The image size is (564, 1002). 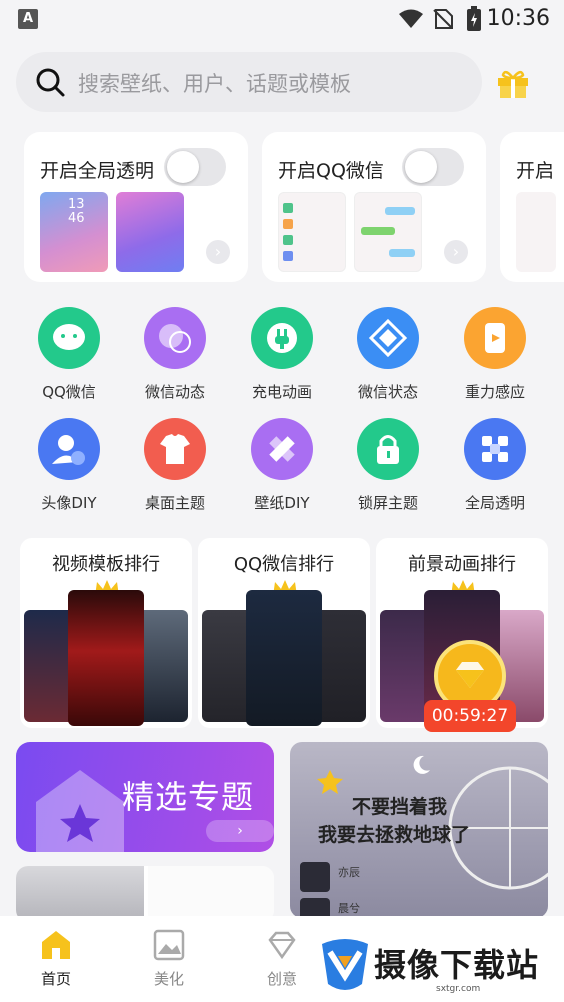 I want to click on toggle-card-title: 开启, so click(x=535, y=171).